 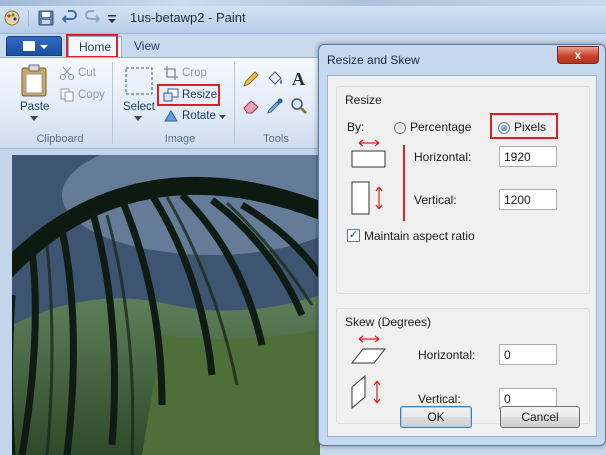 I want to click on ok-button: OK, so click(x=436, y=417).